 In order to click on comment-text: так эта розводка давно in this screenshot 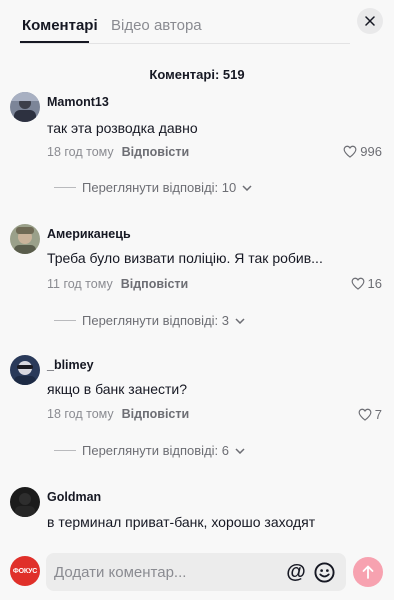, I will do `click(122, 128)`.